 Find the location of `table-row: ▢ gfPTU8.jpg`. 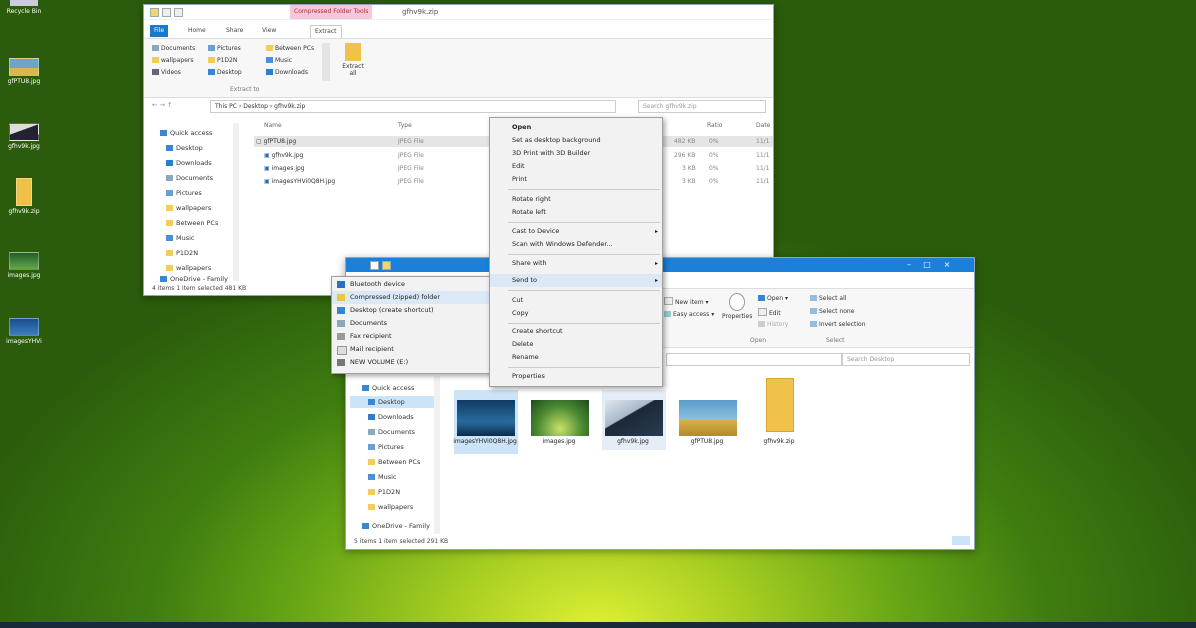

table-row: ▢ gfPTU8.jpg is located at coordinates (276, 141).